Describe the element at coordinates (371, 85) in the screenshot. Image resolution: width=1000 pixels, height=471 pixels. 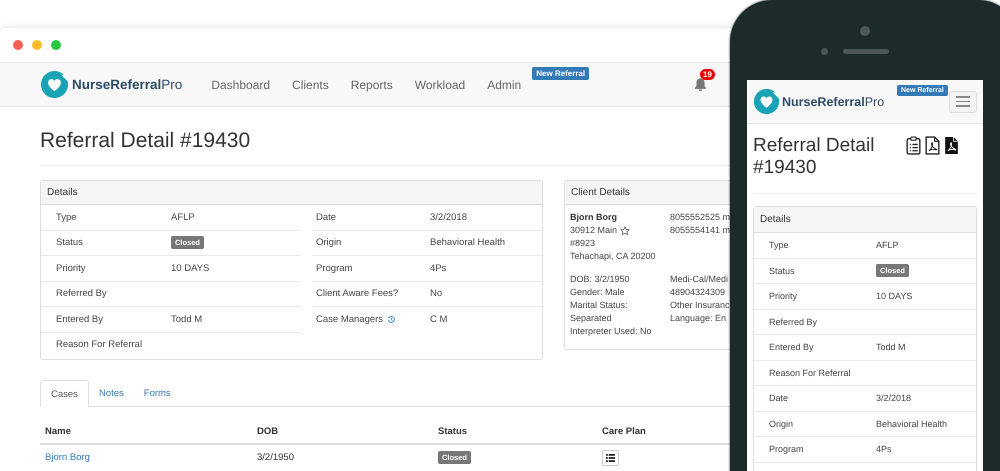
I see `nav-link: Reports` at that location.